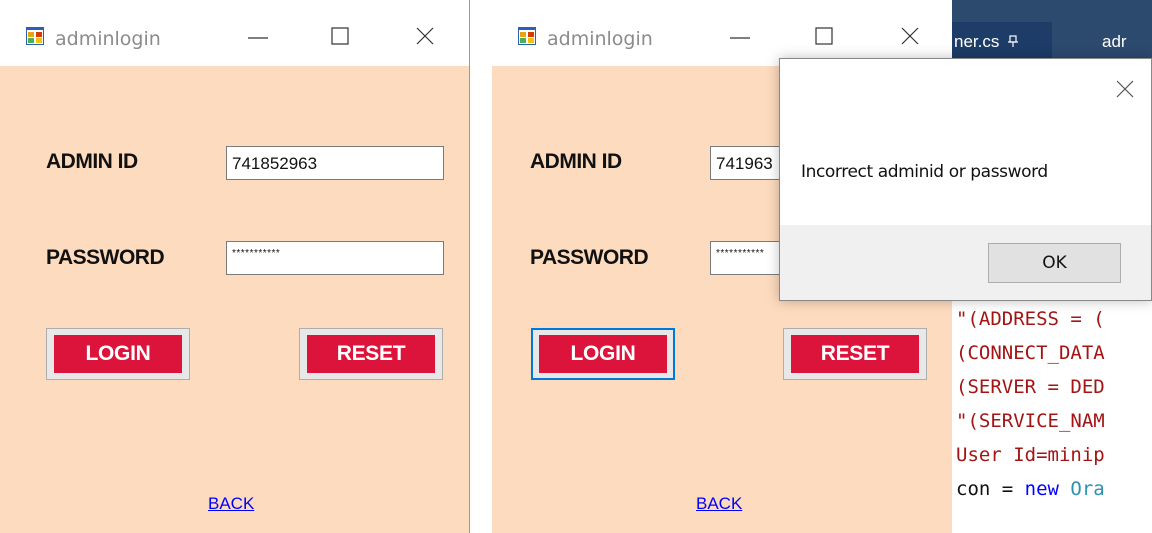  I want to click on editor-tab-label: ner.cs, so click(977, 41).